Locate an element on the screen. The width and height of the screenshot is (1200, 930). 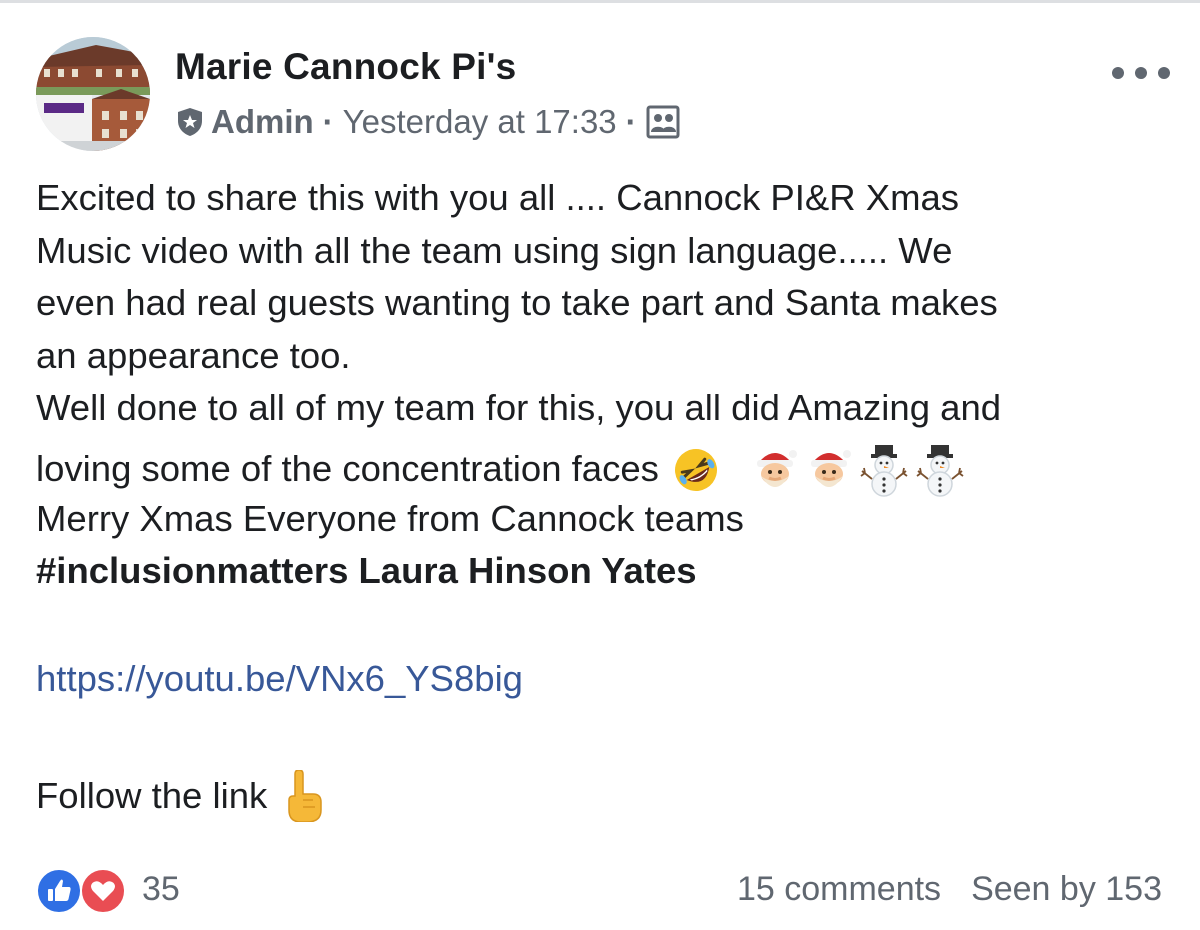
reactions-summary: 35 is located at coordinates (108, 890).